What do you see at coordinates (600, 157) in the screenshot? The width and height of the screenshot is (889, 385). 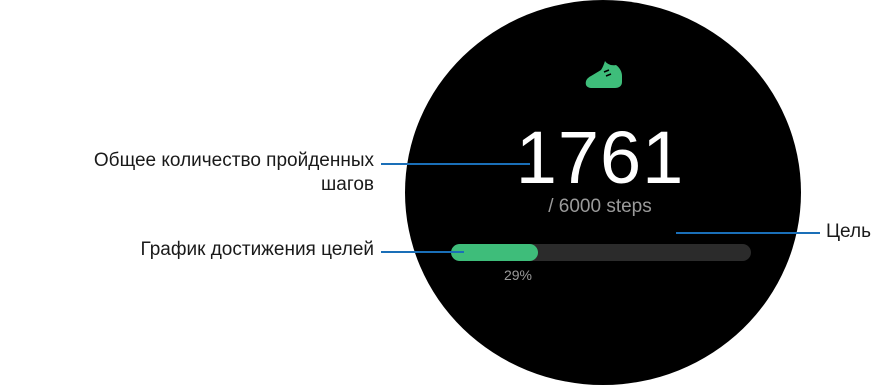 I see `step-count: 1761` at bounding box center [600, 157].